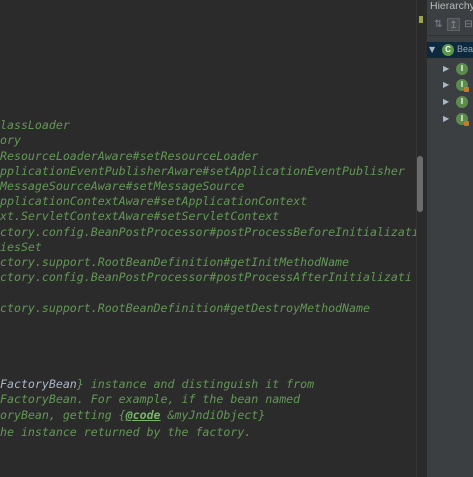  I want to click on hierarchy-icon: ⇅, so click(438, 24).